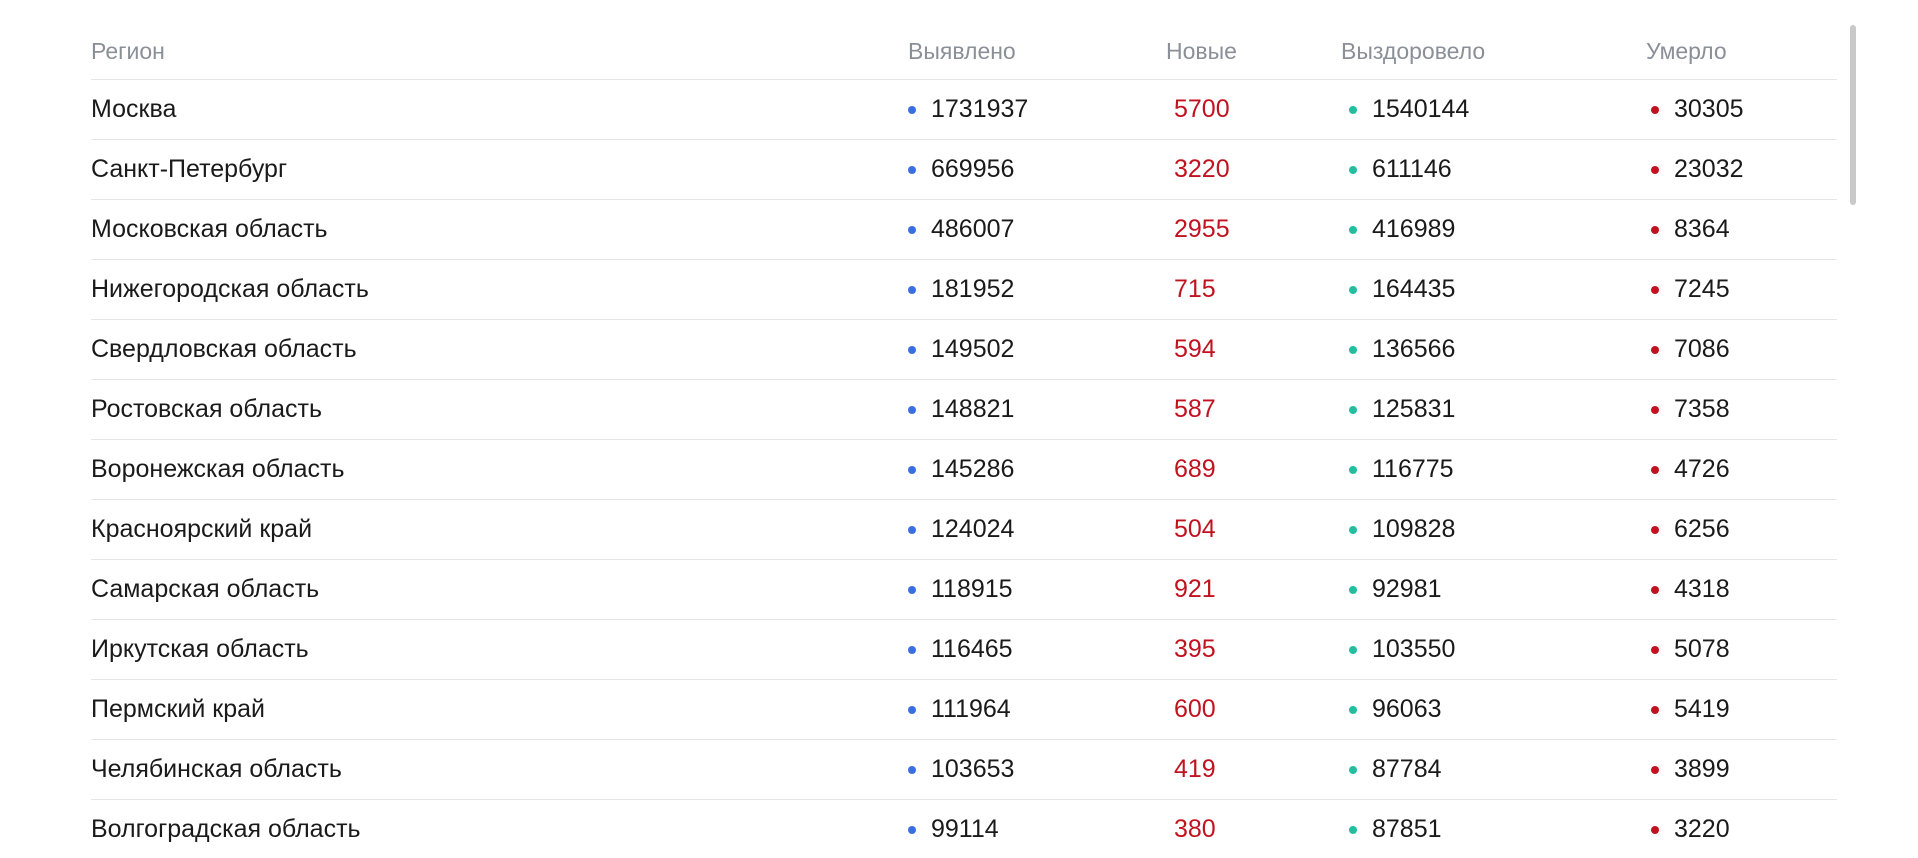 This screenshot has width=1918, height=858. Describe the element at coordinates (1407, 709) in the screenshot. I see `recovered-cell-value: 96063` at that location.